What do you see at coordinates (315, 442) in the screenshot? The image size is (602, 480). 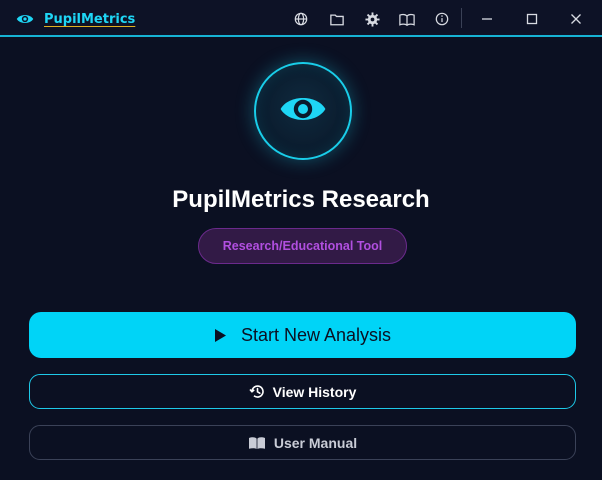 I see `user-manual-label: User Manual` at bounding box center [315, 442].